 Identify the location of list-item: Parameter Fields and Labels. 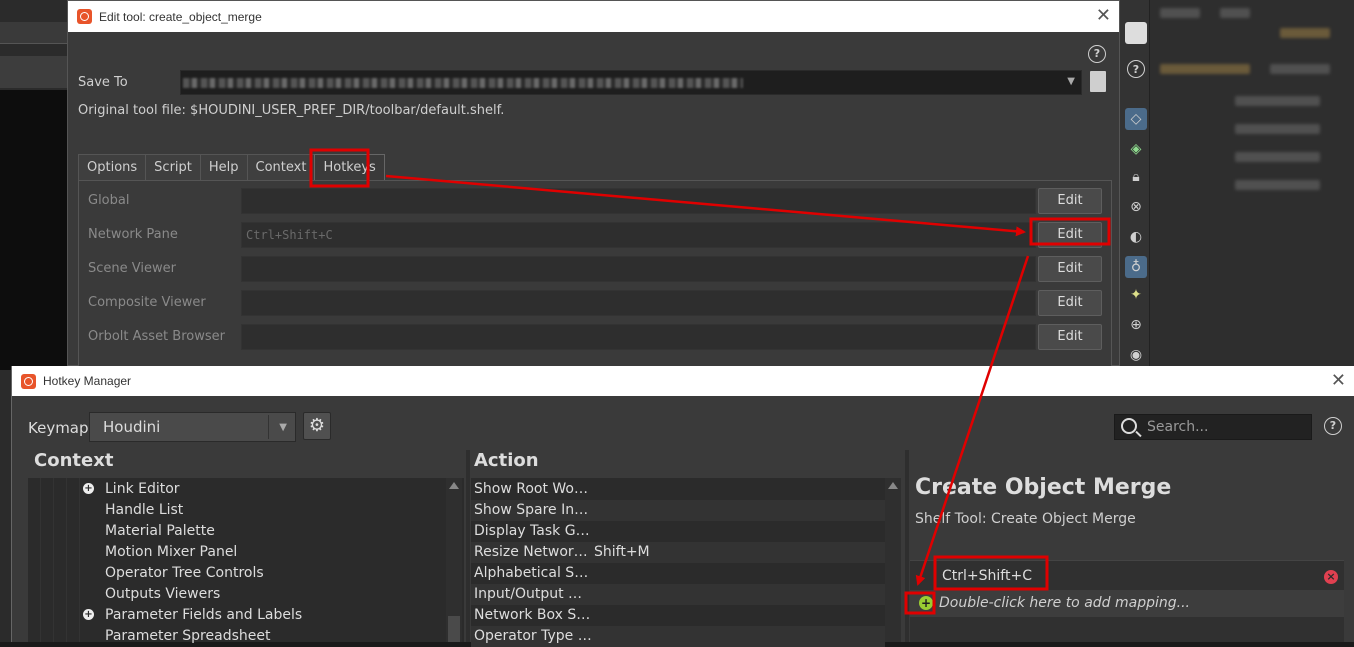
(203, 615).